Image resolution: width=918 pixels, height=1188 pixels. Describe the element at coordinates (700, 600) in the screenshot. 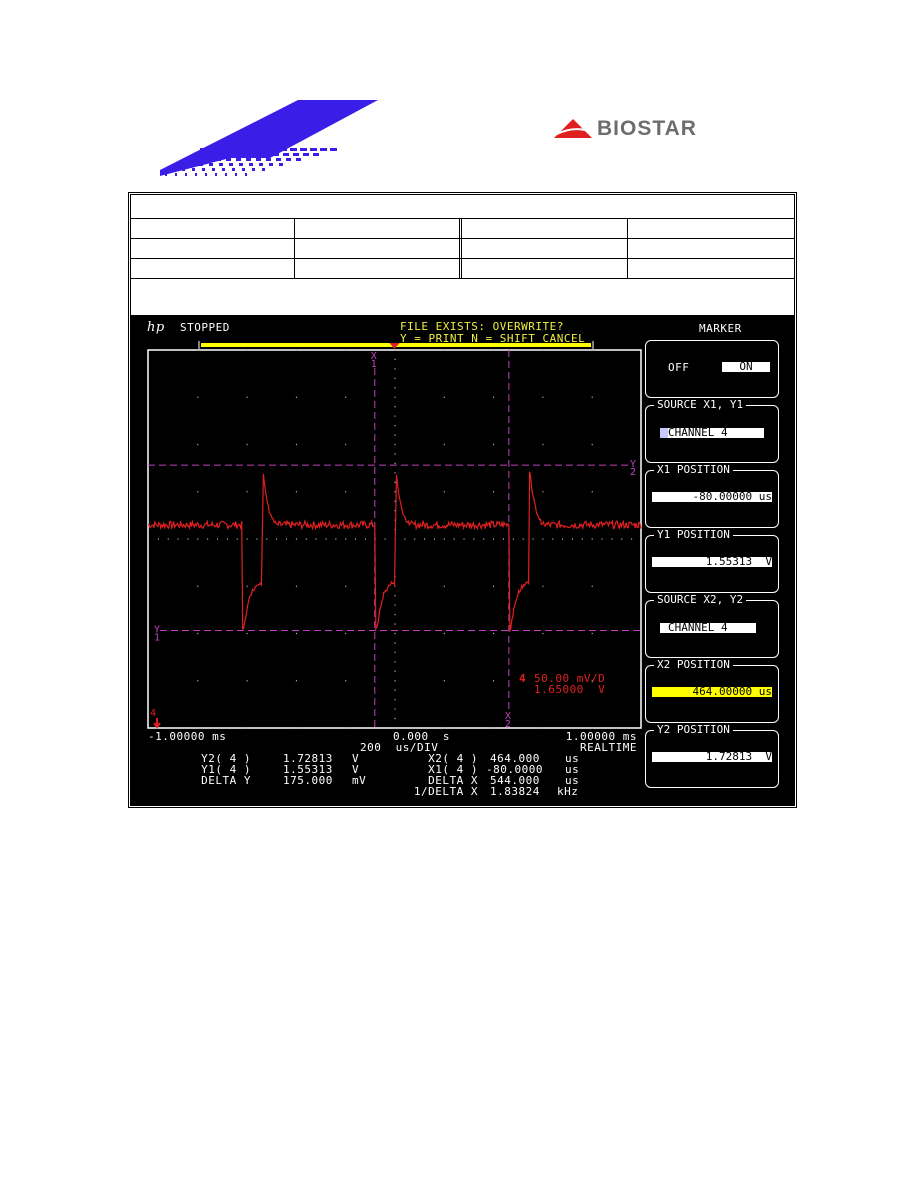

I see `source2-title: SOURCE X2, Y2` at that location.